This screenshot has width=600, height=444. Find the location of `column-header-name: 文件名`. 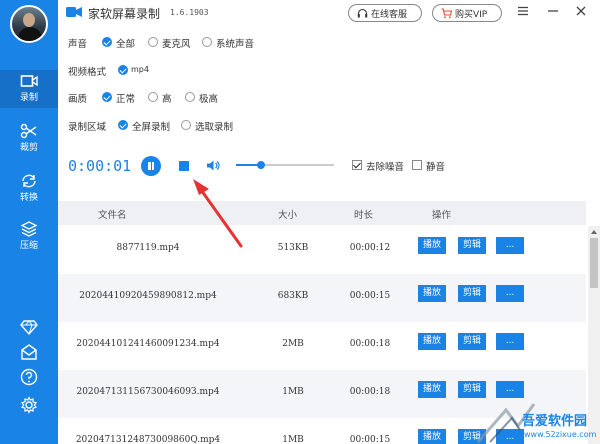

column-header-name: 文件名 is located at coordinates (112, 215).